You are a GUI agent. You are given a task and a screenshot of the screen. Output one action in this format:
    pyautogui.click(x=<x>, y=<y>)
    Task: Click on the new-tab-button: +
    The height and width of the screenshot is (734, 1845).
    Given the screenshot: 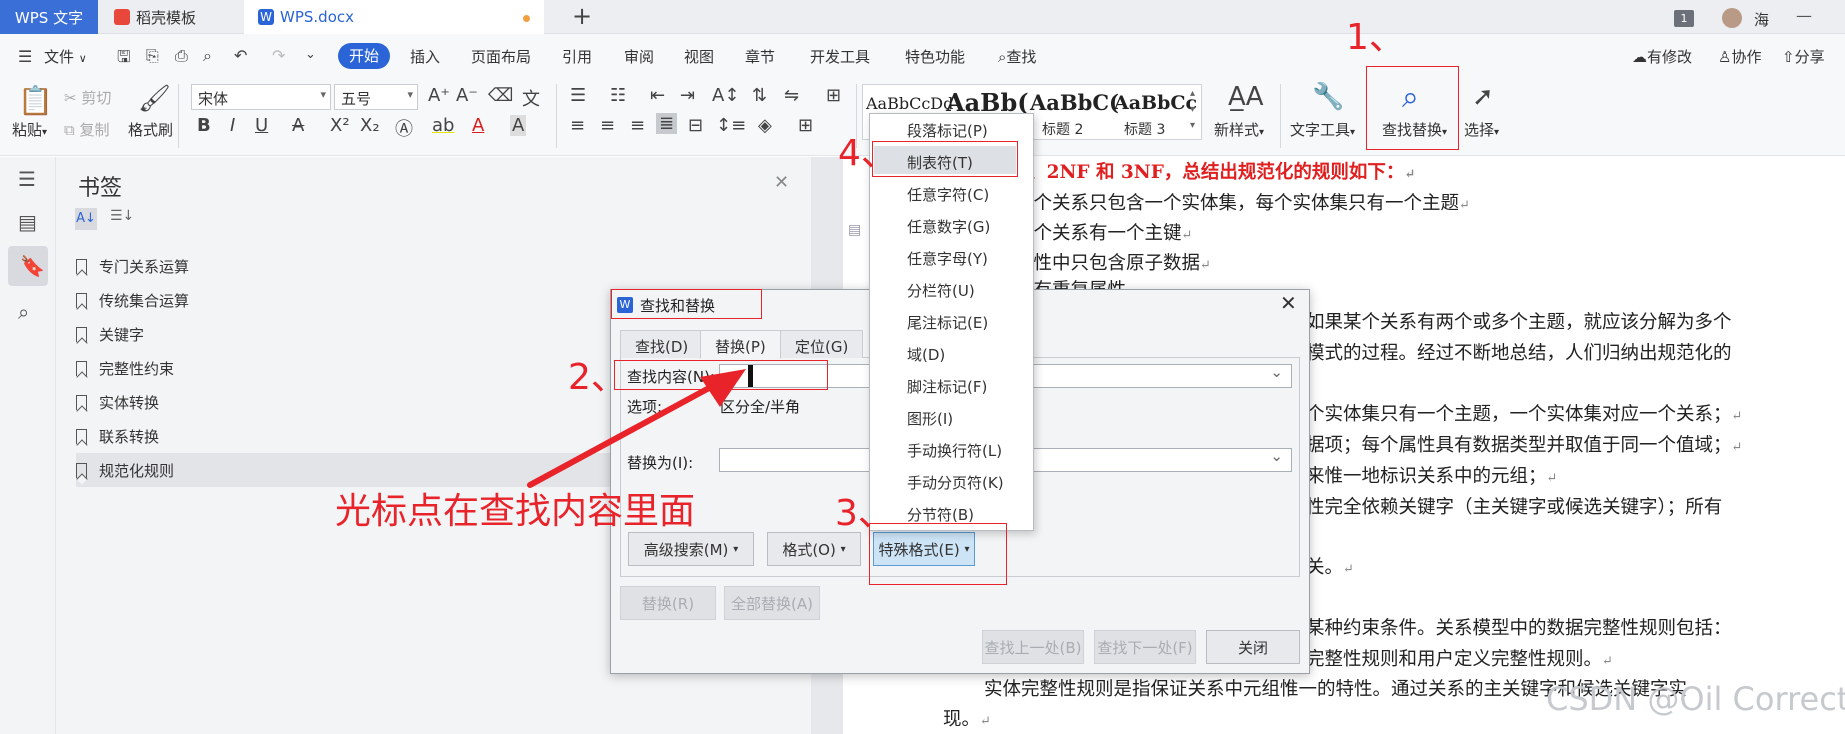 What is the action you would take?
    pyautogui.click(x=582, y=16)
    